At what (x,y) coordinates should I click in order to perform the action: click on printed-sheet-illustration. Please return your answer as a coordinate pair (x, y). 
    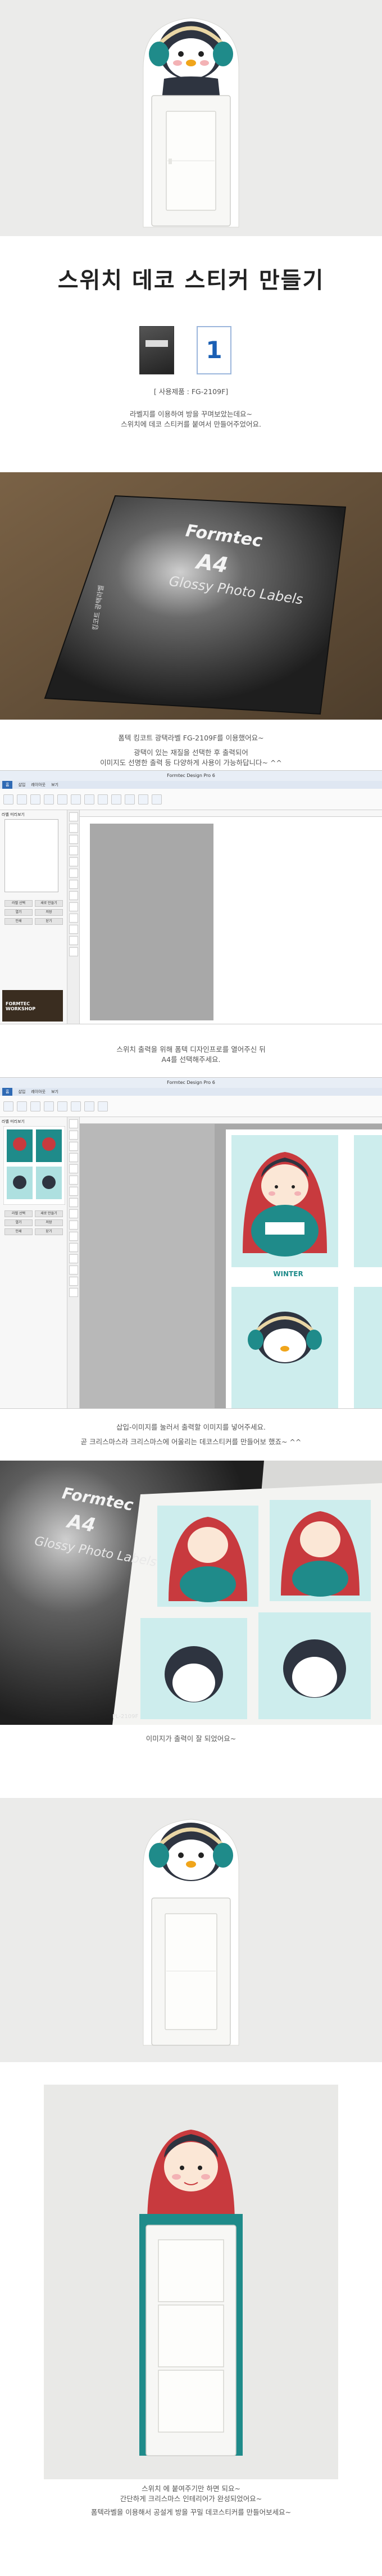
    Looking at the image, I should click on (191, 1593).